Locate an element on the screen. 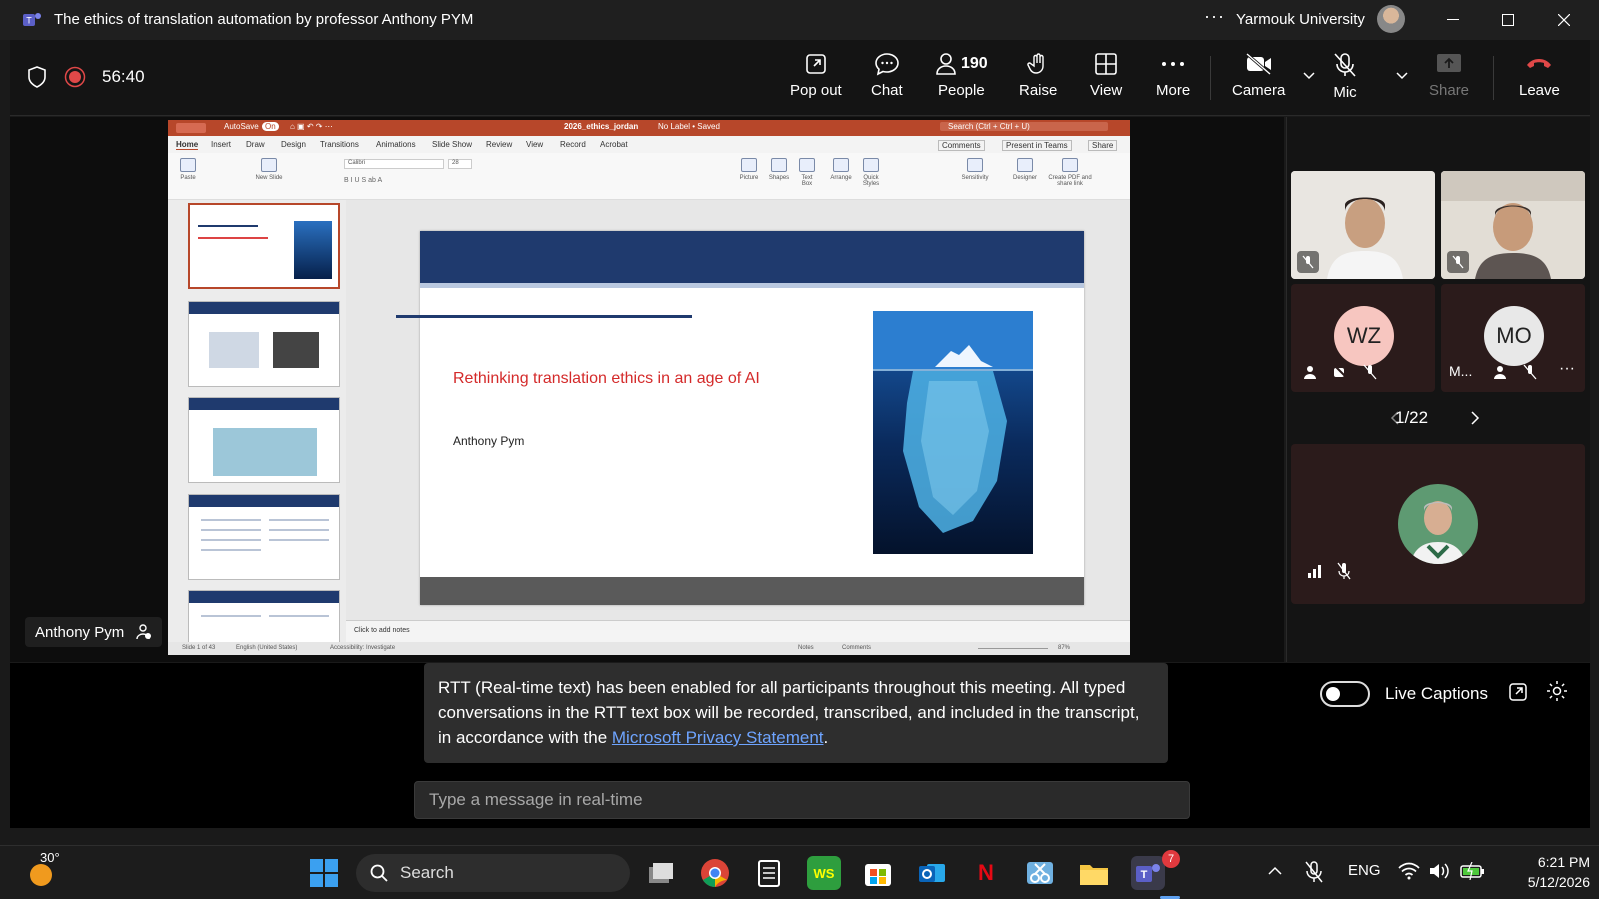 The height and width of the screenshot is (899, 1599). ppt-search-box: Search (Ctrl + Ctrl + U) is located at coordinates (1024, 126).